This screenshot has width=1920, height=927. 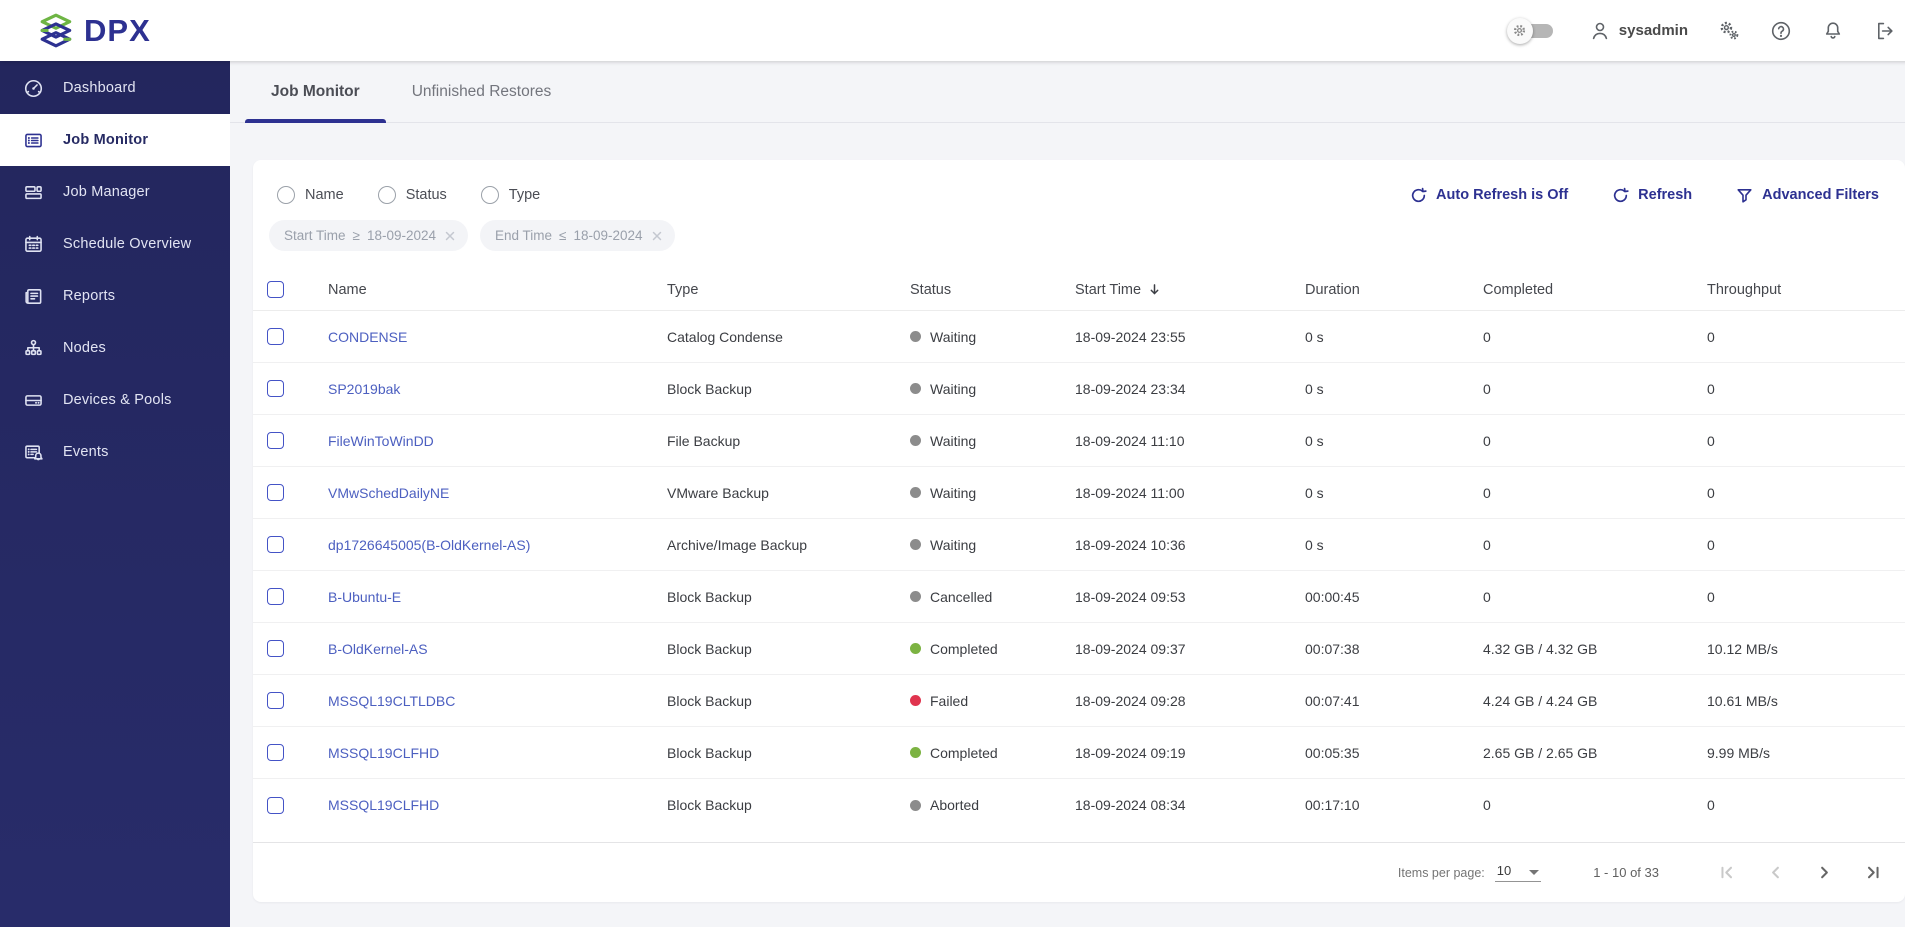 What do you see at coordinates (1519, 30) in the screenshot?
I see `toggle-gear-icon` at bounding box center [1519, 30].